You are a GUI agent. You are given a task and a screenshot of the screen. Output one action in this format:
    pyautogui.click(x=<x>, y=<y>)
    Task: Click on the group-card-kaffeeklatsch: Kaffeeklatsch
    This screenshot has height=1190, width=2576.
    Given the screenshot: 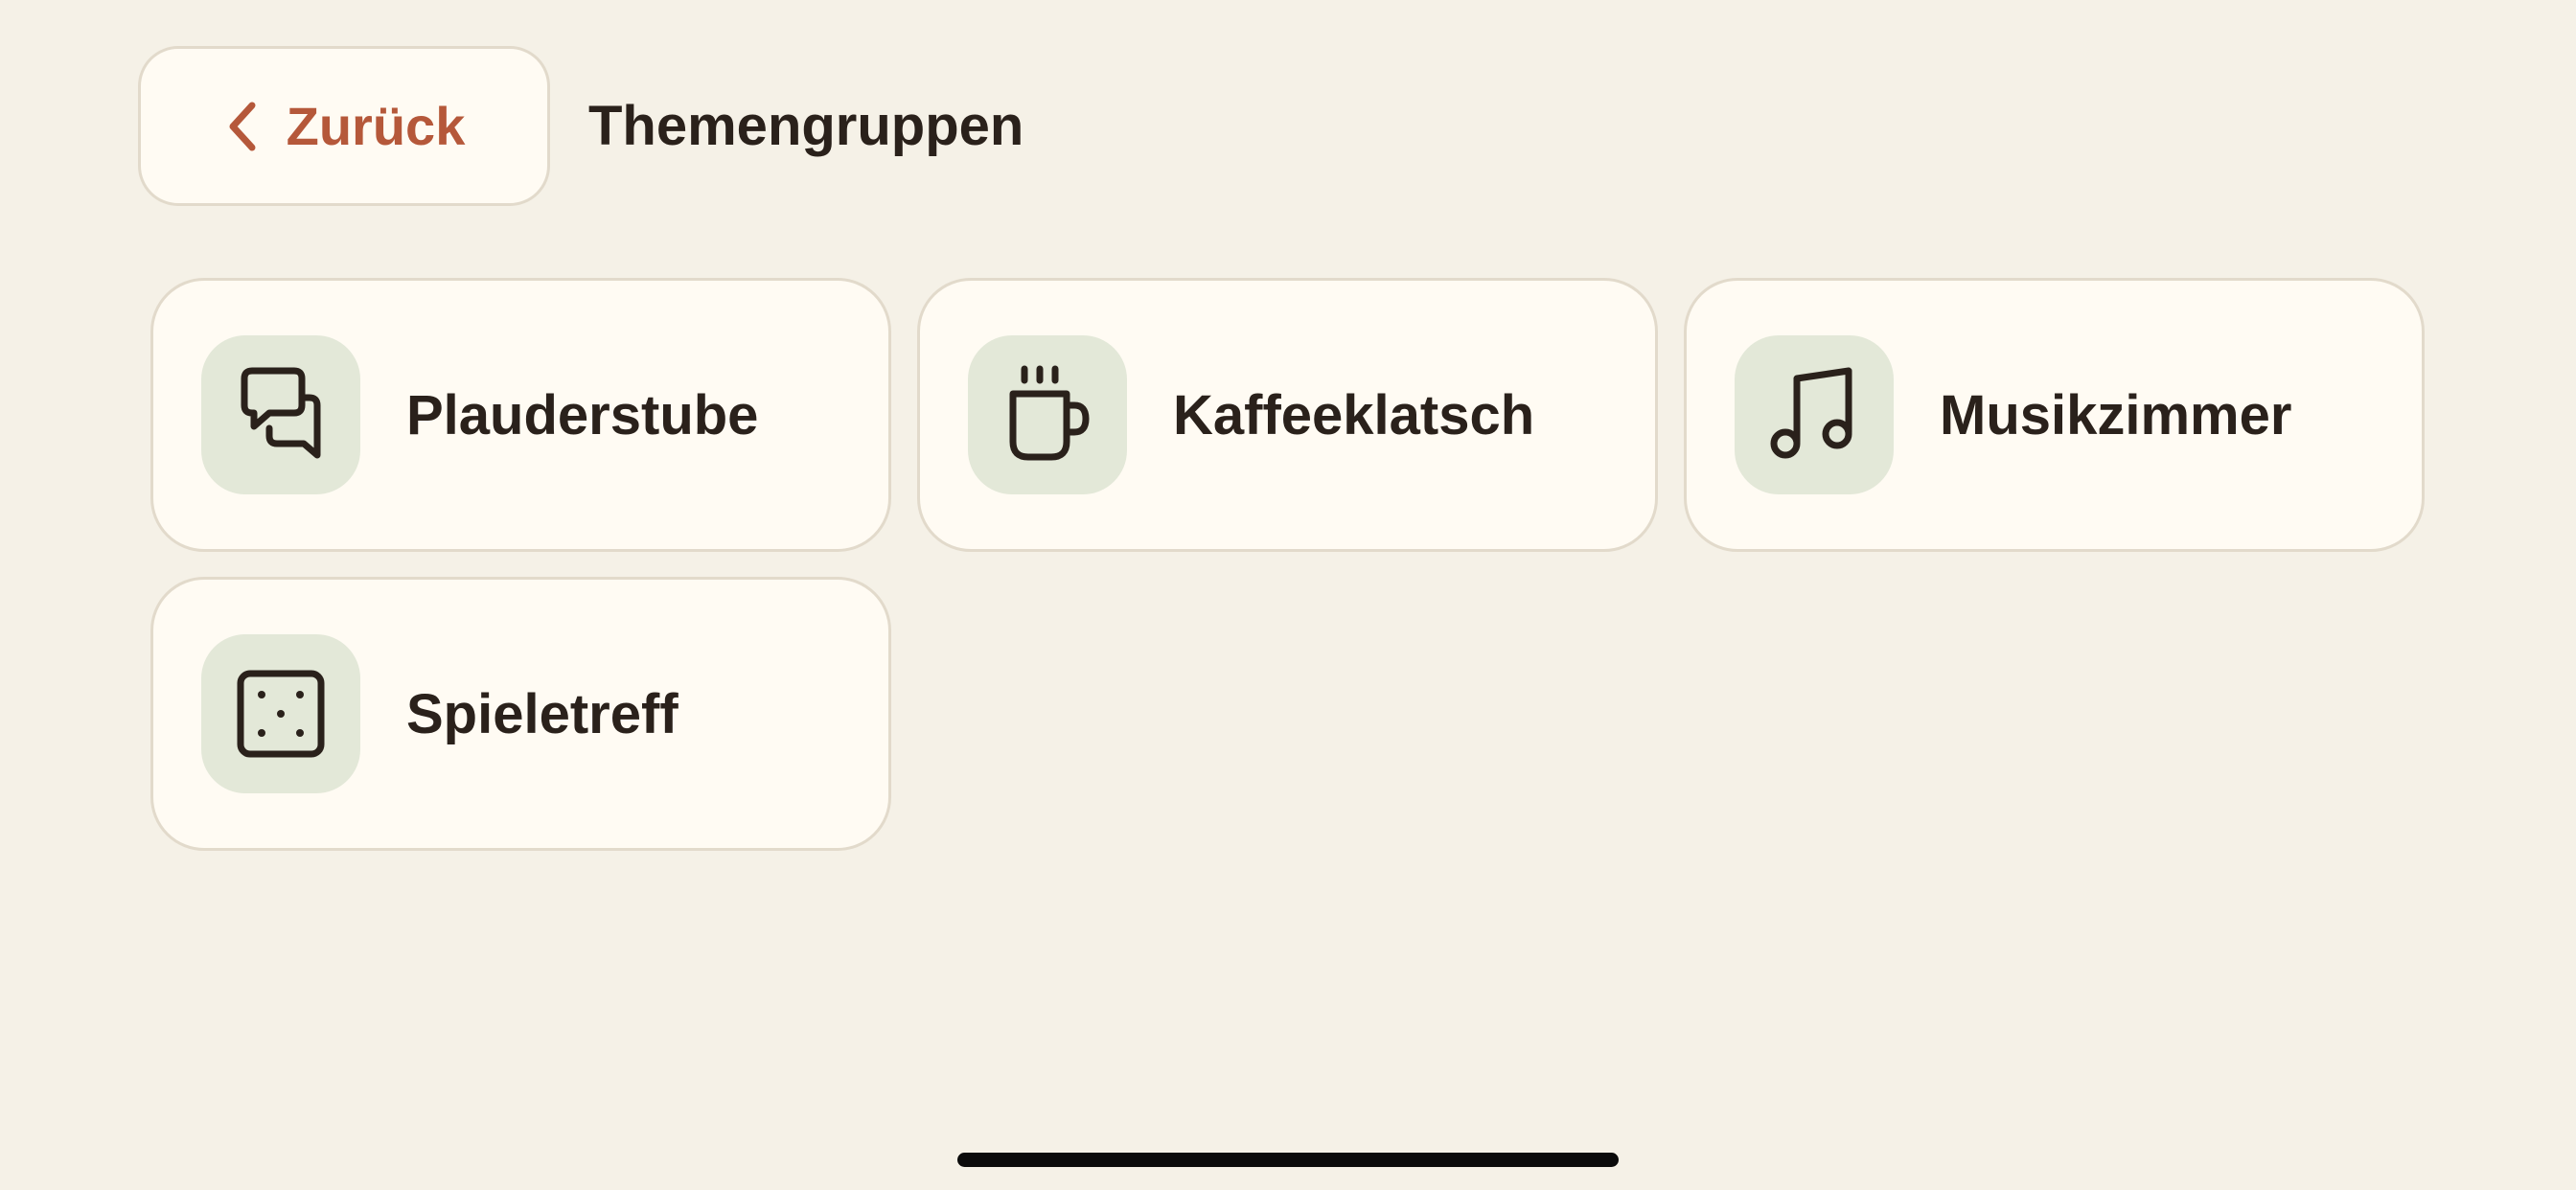 What is the action you would take?
    pyautogui.click(x=1287, y=415)
    